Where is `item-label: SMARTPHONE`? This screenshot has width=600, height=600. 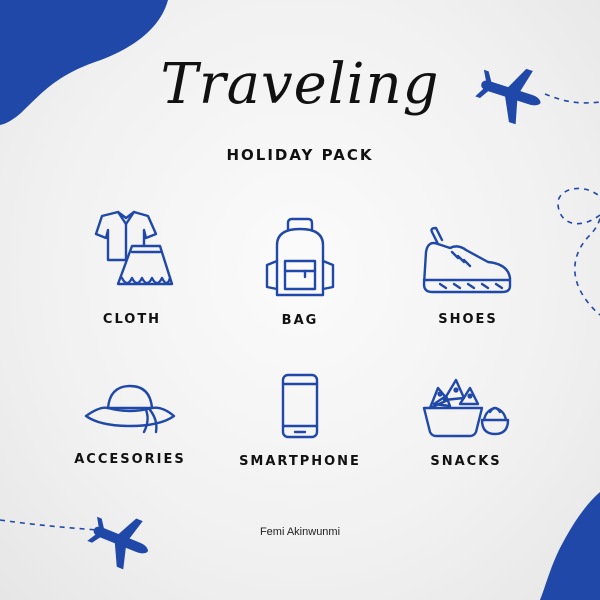 item-label: SMARTPHONE is located at coordinates (300, 461).